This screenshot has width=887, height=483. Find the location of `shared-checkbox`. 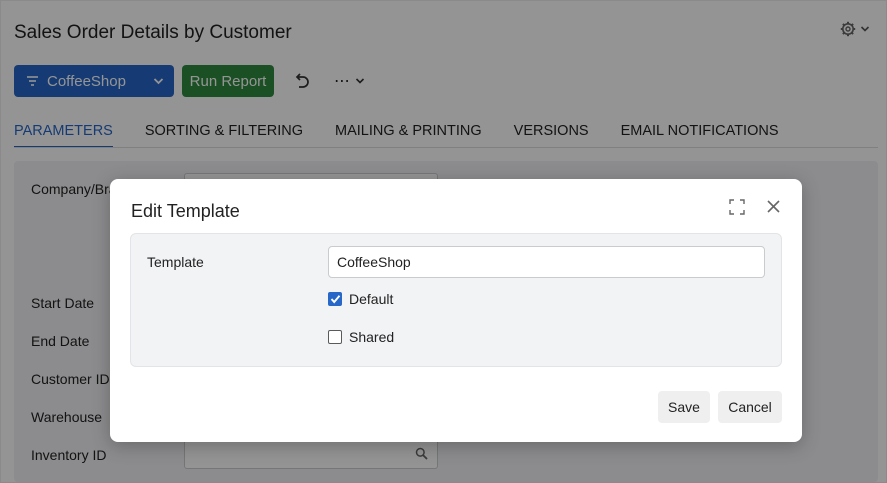

shared-checkbox is located at coordinates (335, 337).